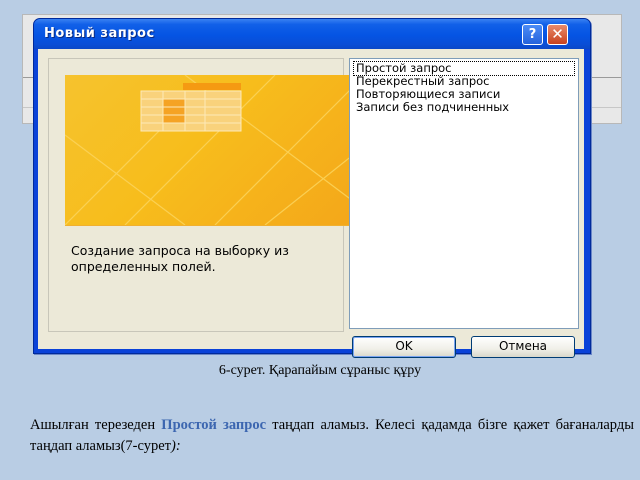 The height and width of the screenshot is (480, 640). What do you see at coordinates (320, 370) in the screenshot?
I see `figure-caption: 6-сурет. Қарапайым сұраныс құру` at bounding box center [320, 370].